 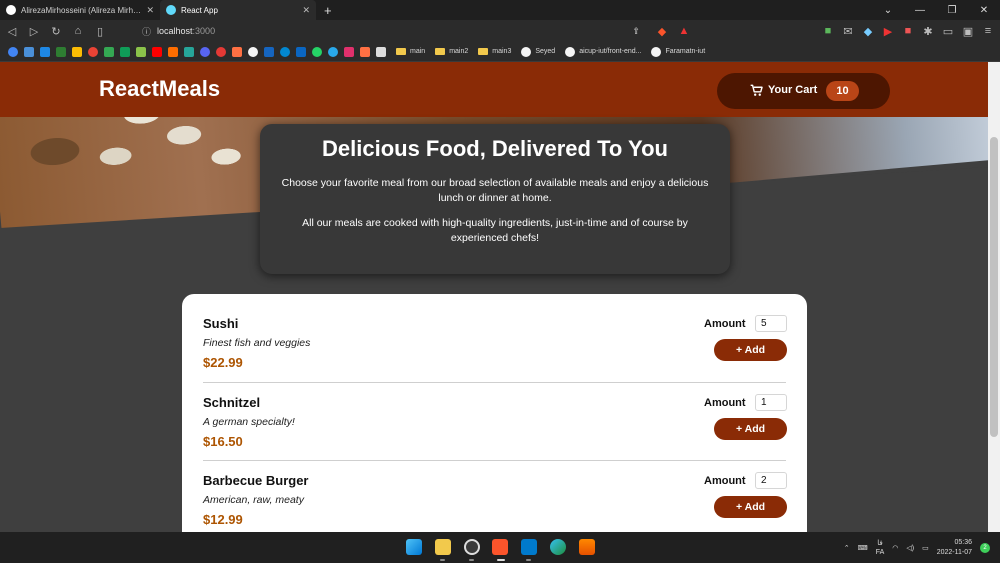 What do you see at coordinates (221, 323) in the screenshot?
I see `meal-name: Sushi` at bounding box center [221, 323].